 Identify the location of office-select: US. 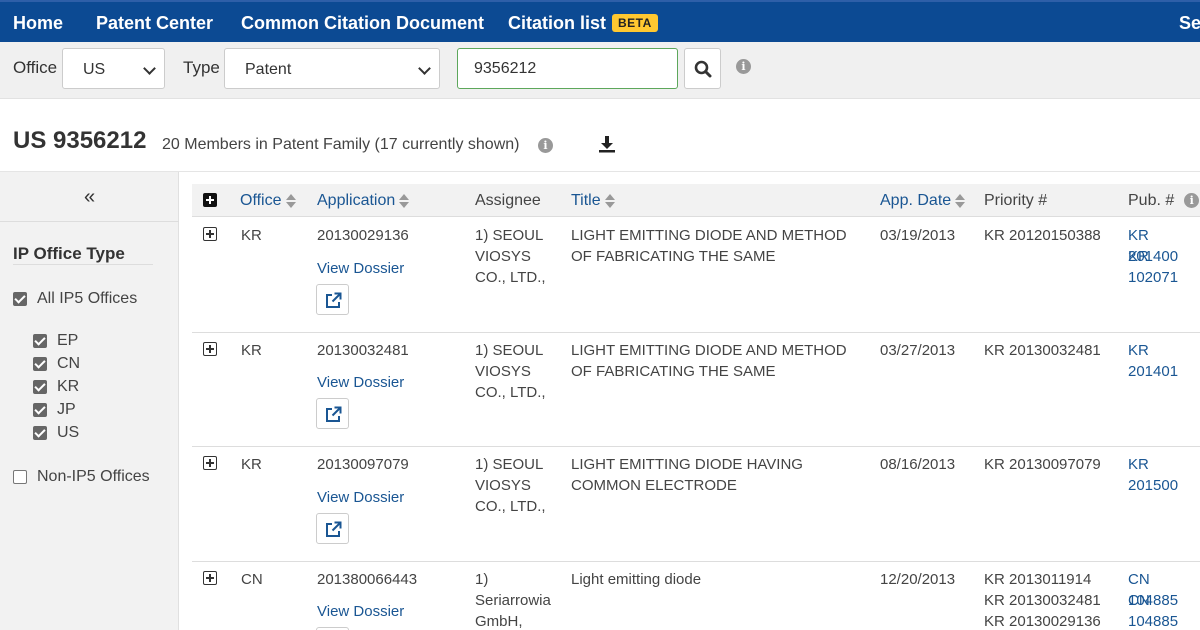
(113, 68).